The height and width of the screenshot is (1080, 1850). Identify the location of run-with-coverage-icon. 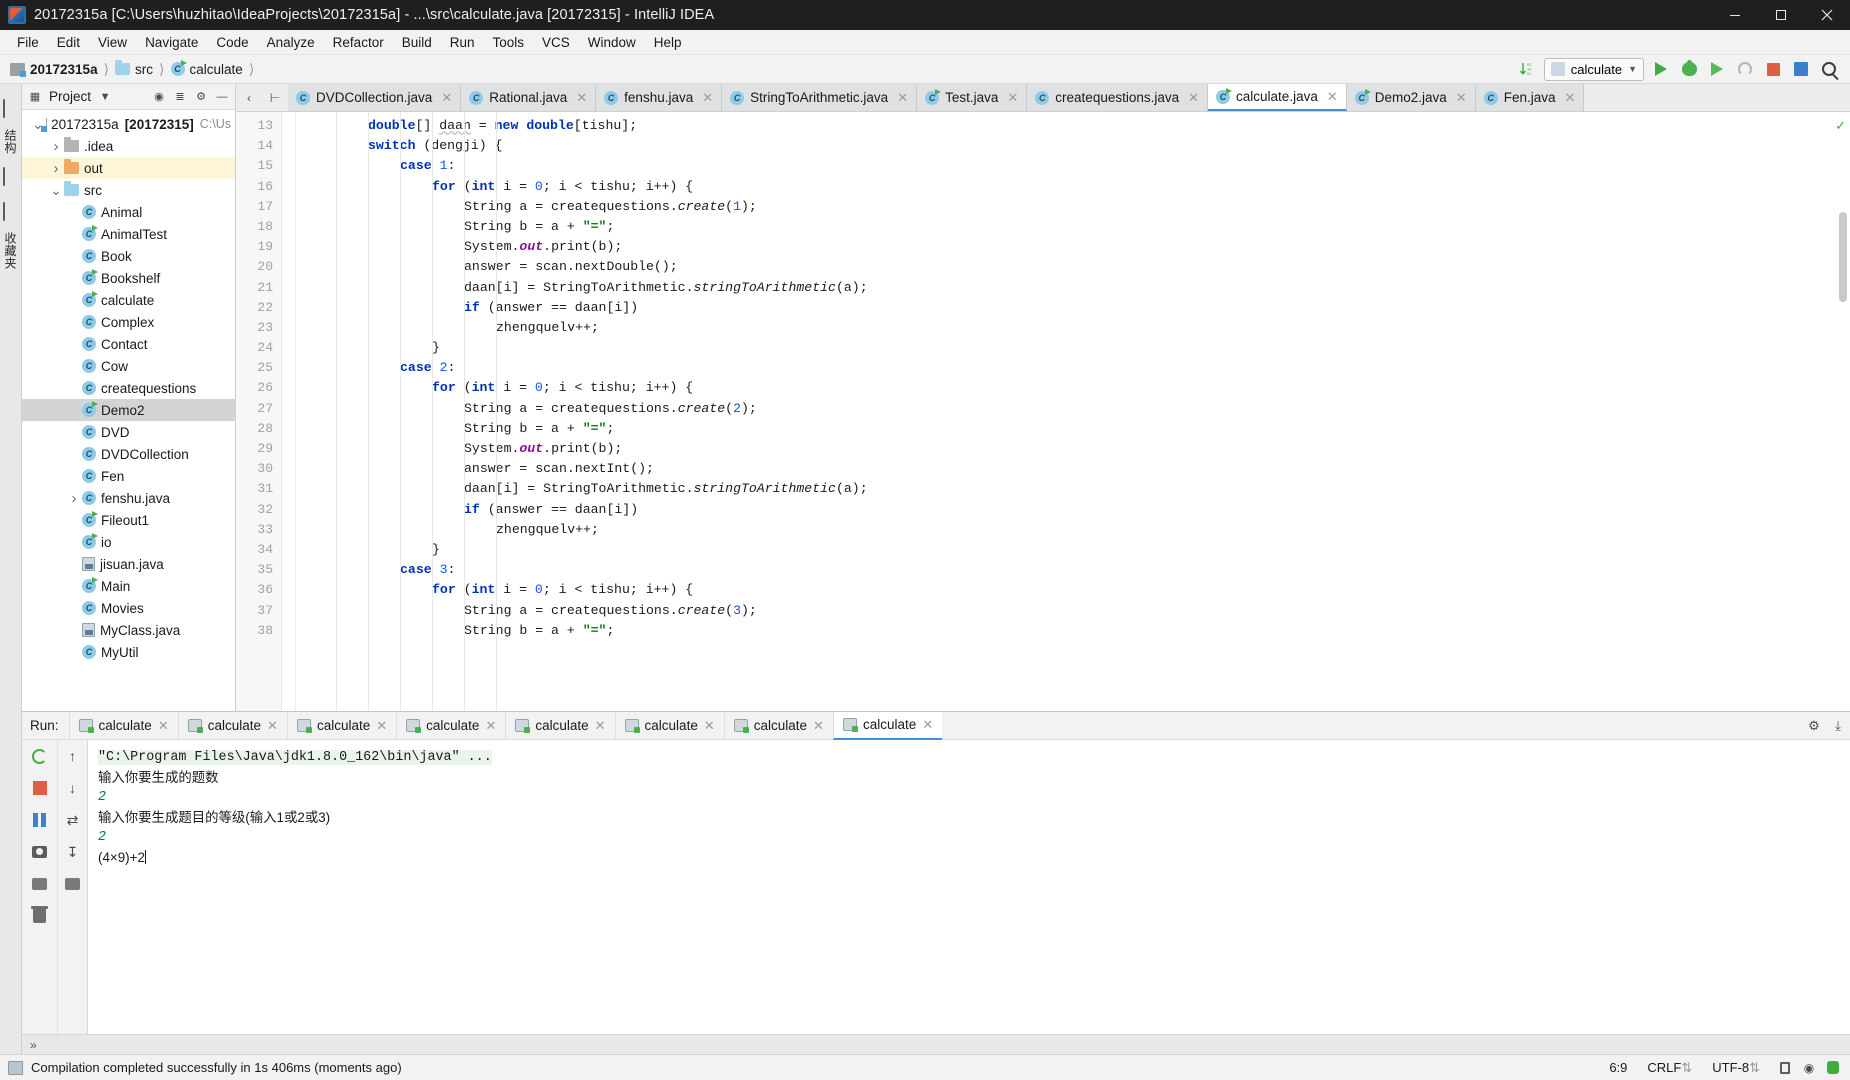
(1717, 69).